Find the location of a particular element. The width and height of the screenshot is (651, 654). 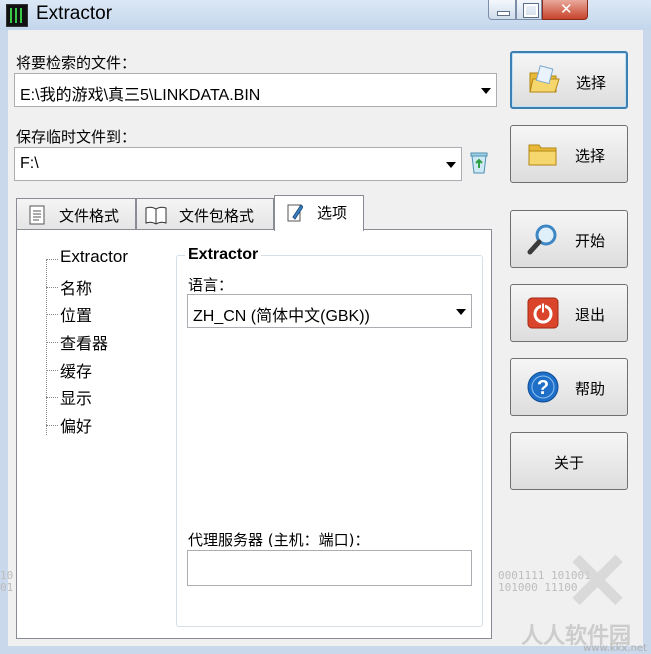

start-button: 开始 is located at coordinates (569, 239).